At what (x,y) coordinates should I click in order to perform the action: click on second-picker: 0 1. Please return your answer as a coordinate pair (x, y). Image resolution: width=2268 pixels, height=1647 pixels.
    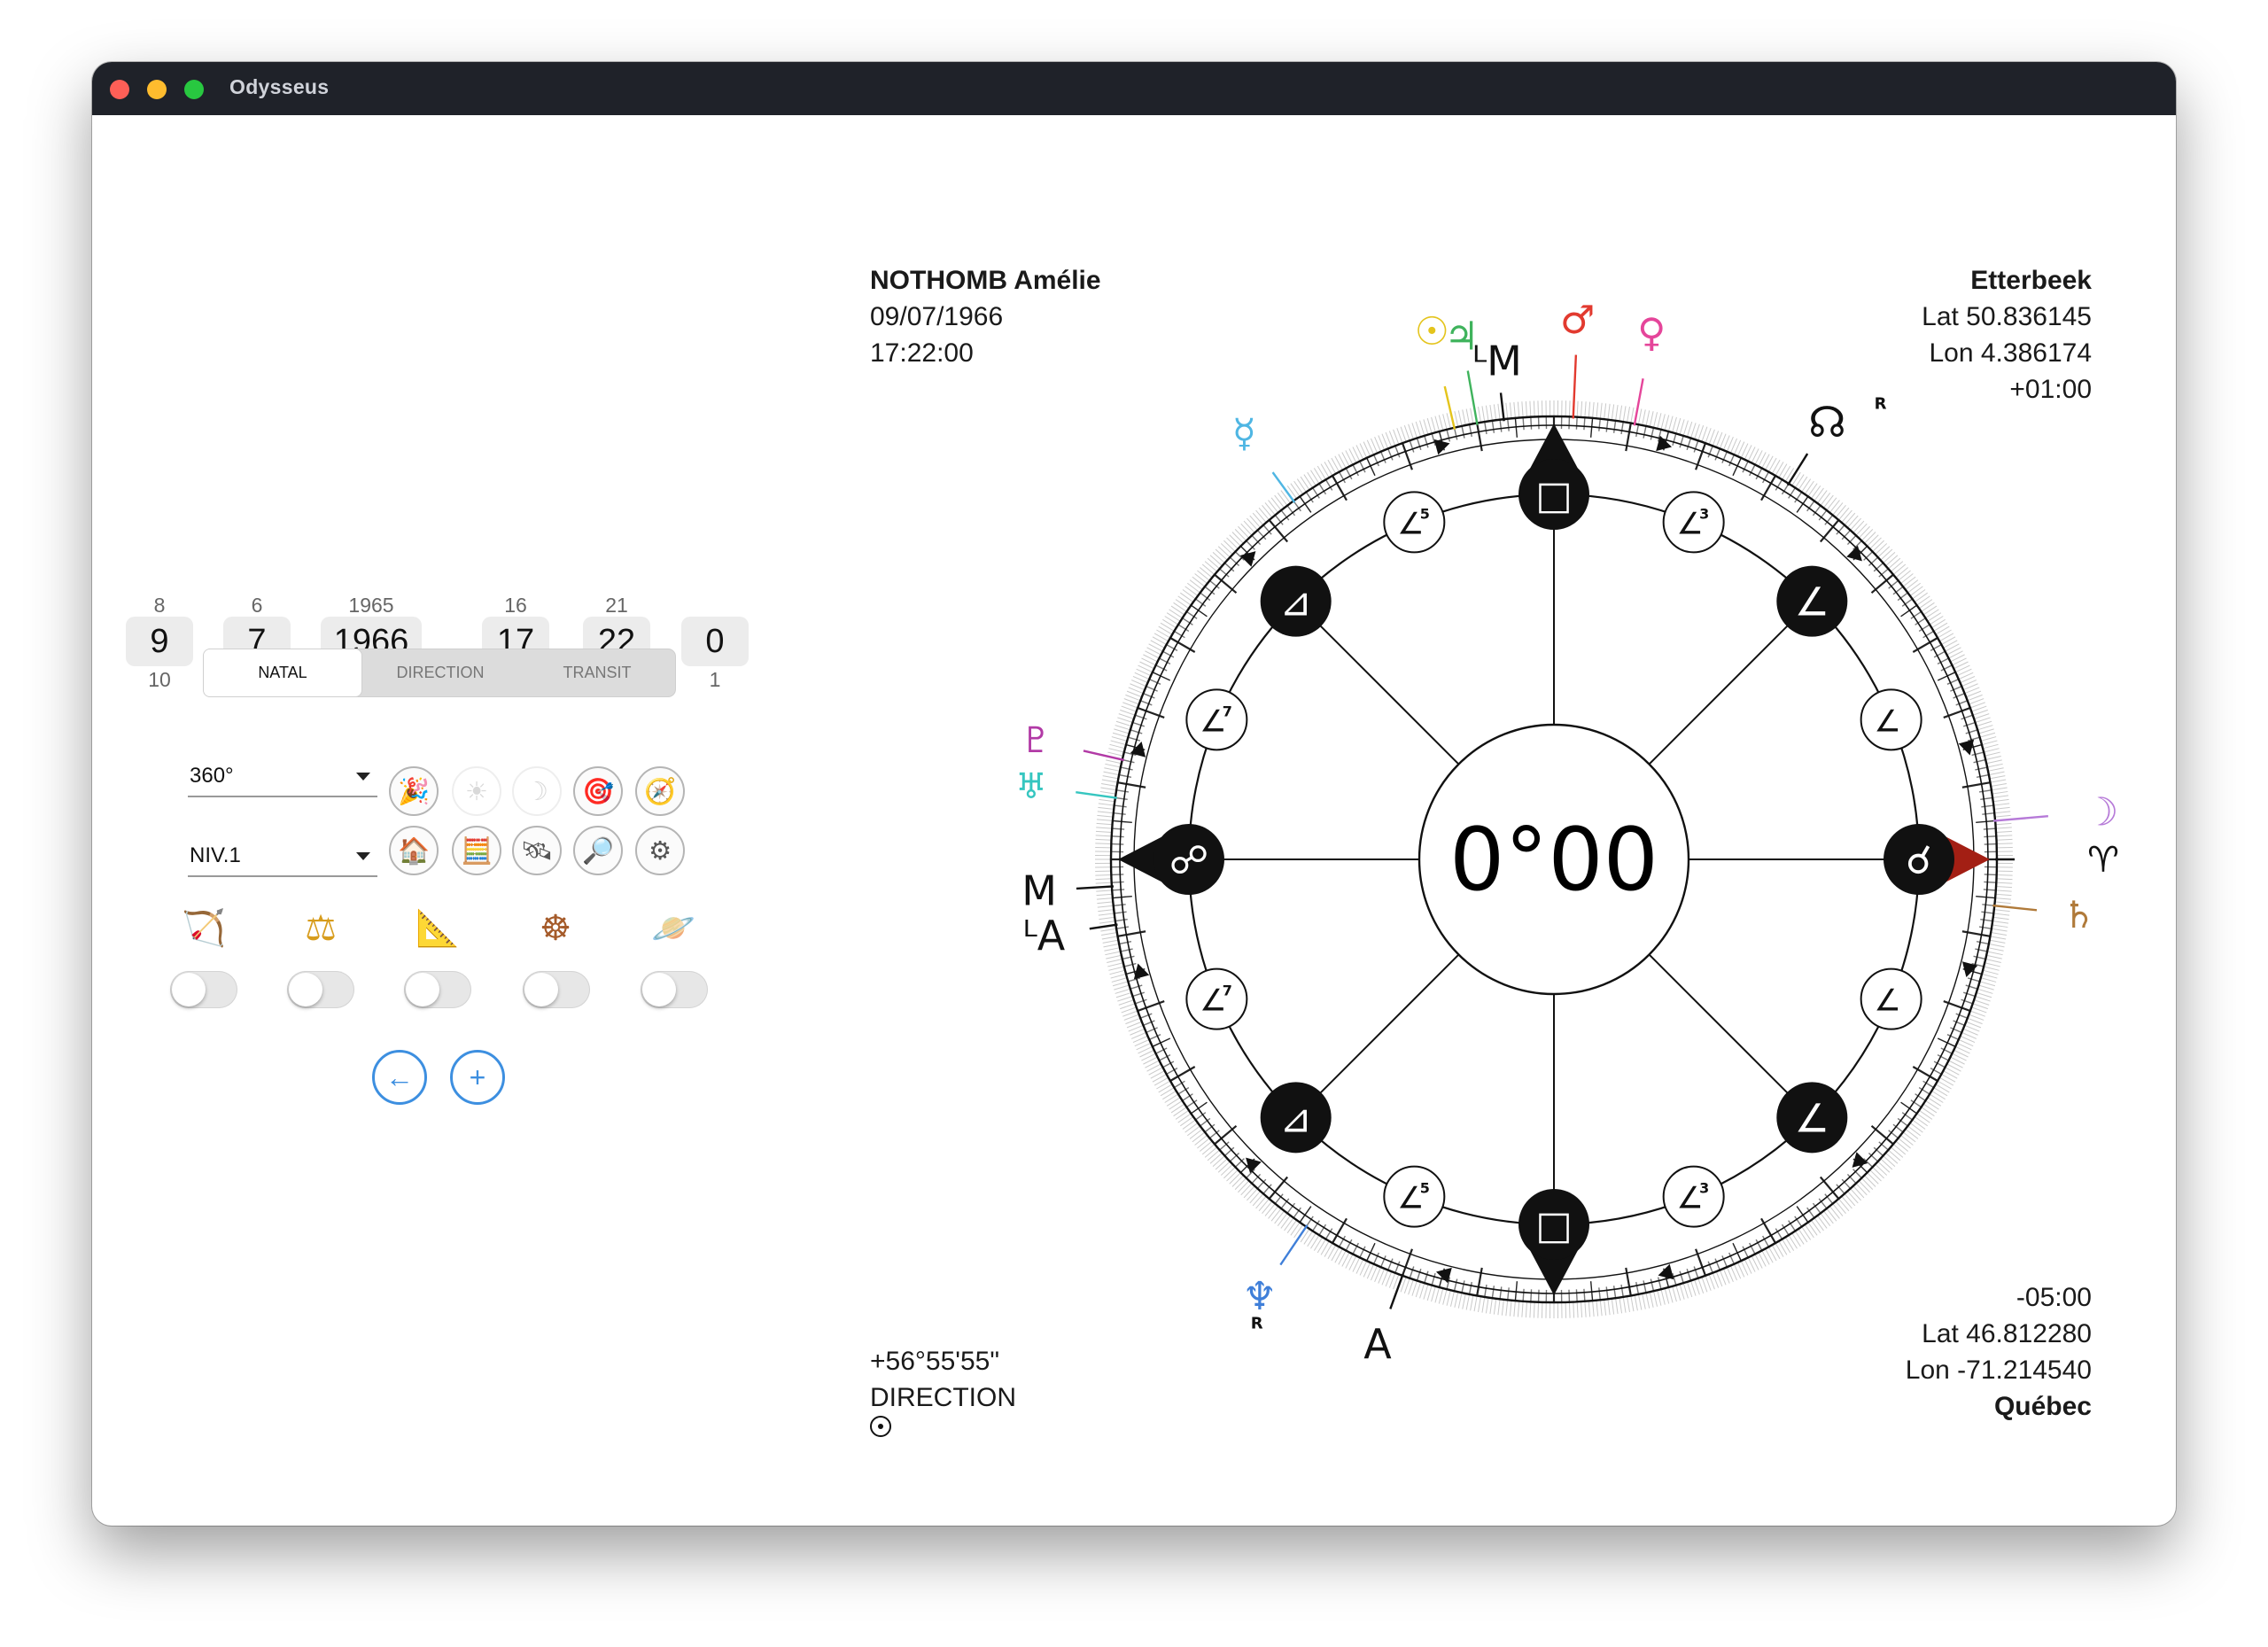
    Looking at the image, I should click on (715, 643).